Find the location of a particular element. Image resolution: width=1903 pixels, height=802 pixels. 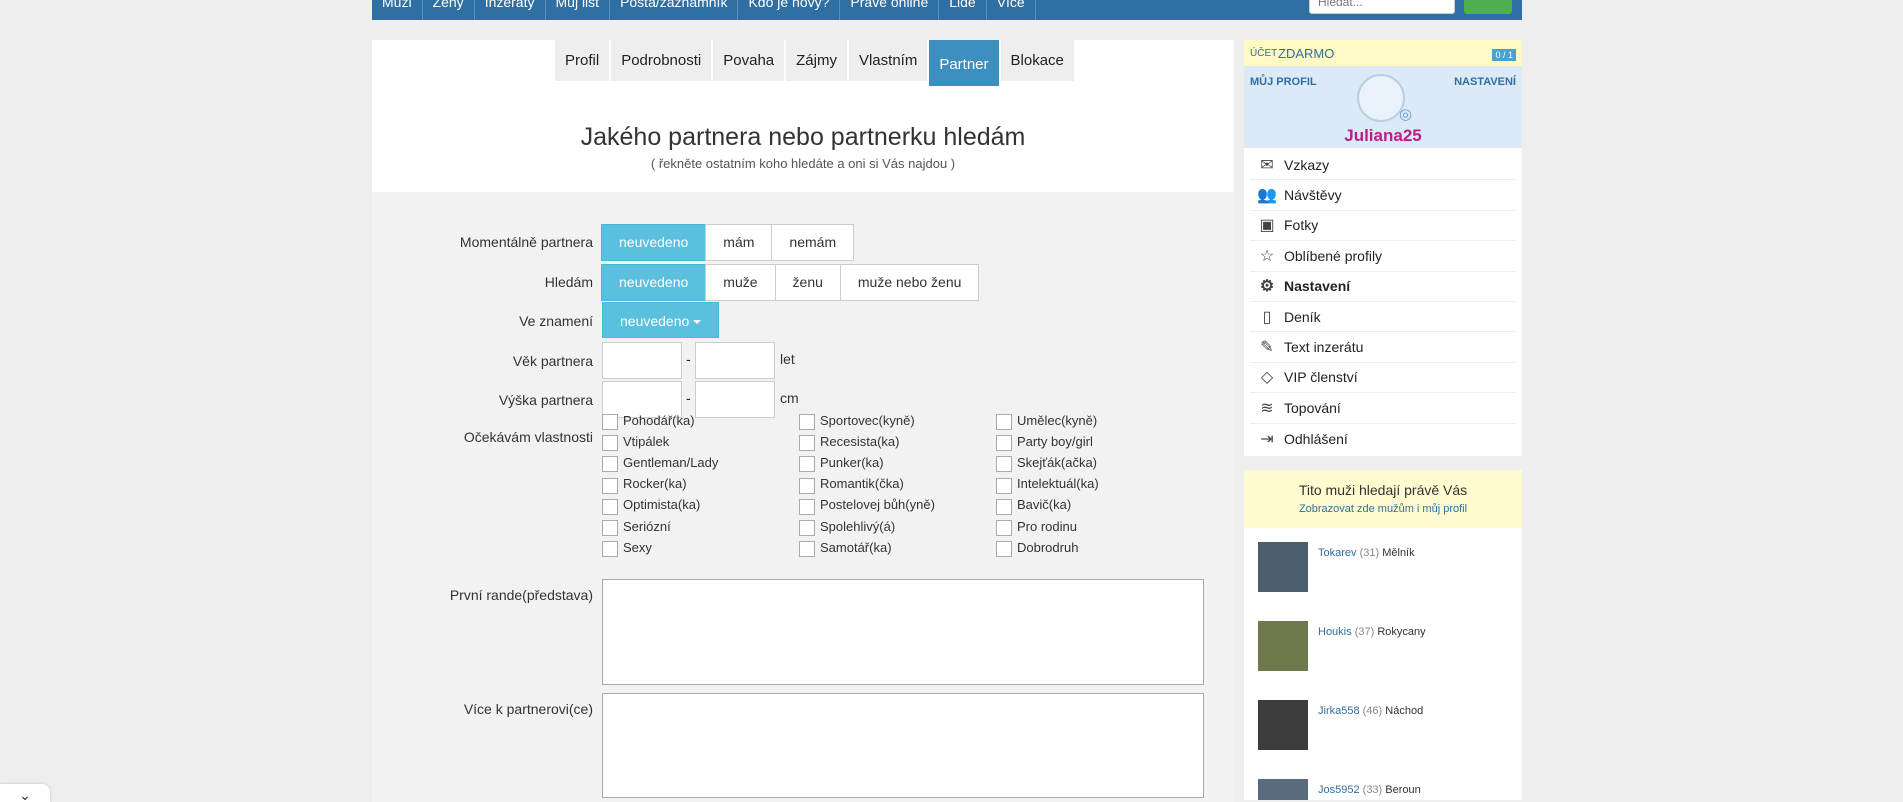

top-nav-item: Kdo je novy? is located at coordinates (789, 10).